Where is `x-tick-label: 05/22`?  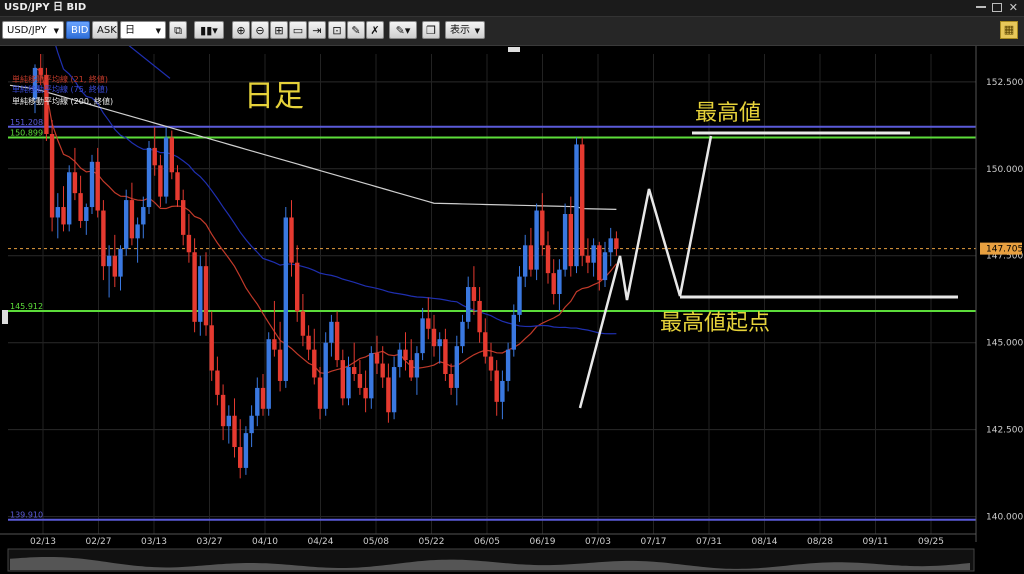
x-tick-label: 05/22 is located at coordinates (432, 542).